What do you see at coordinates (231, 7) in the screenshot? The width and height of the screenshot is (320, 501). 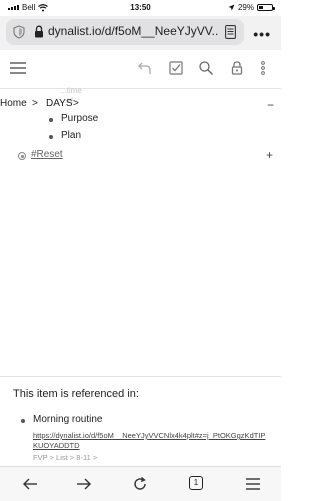 I see `location-icon` at bounding box center [231, 7].